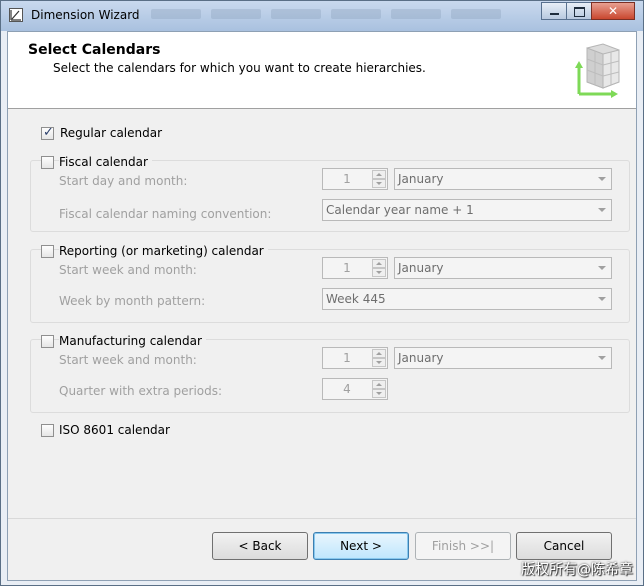  I want to click on dimension-cube-icon, so click(597, 70).